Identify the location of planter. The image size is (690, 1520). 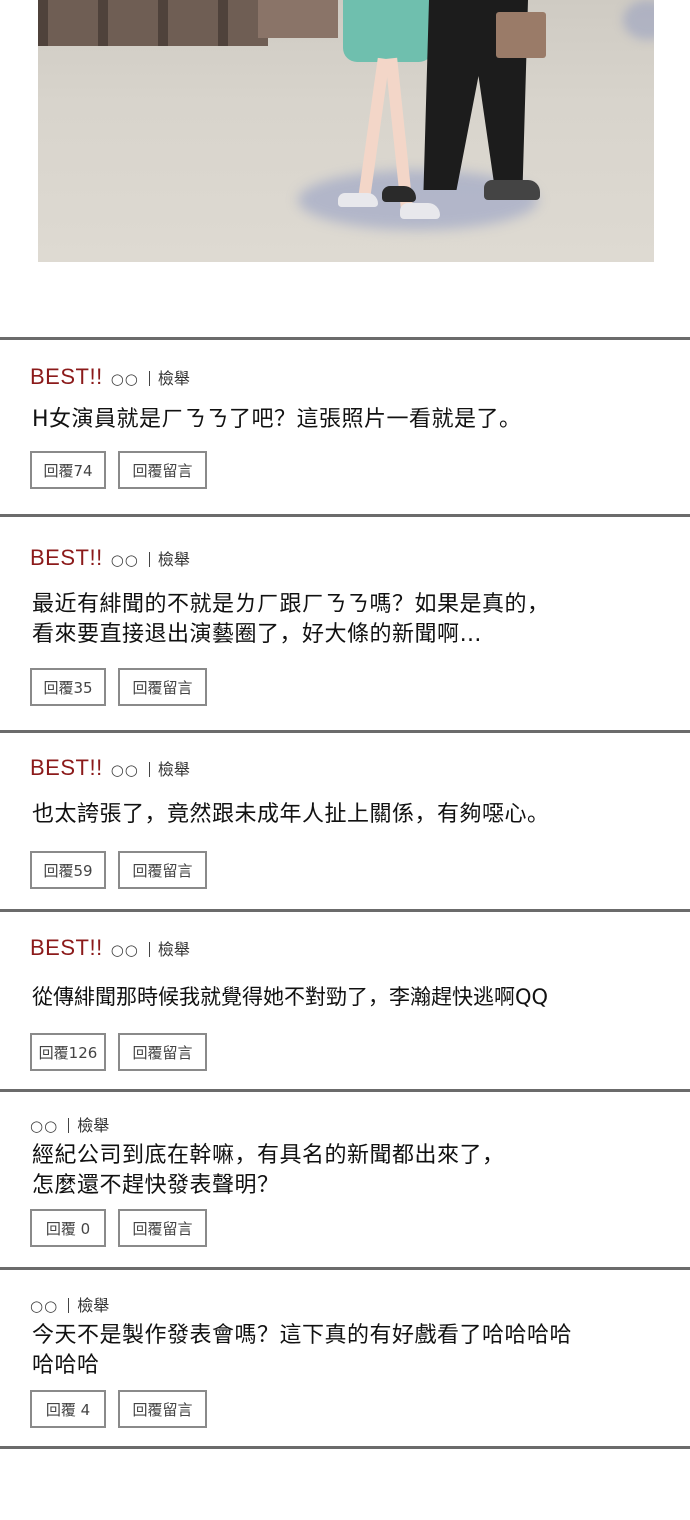
(298, 19).